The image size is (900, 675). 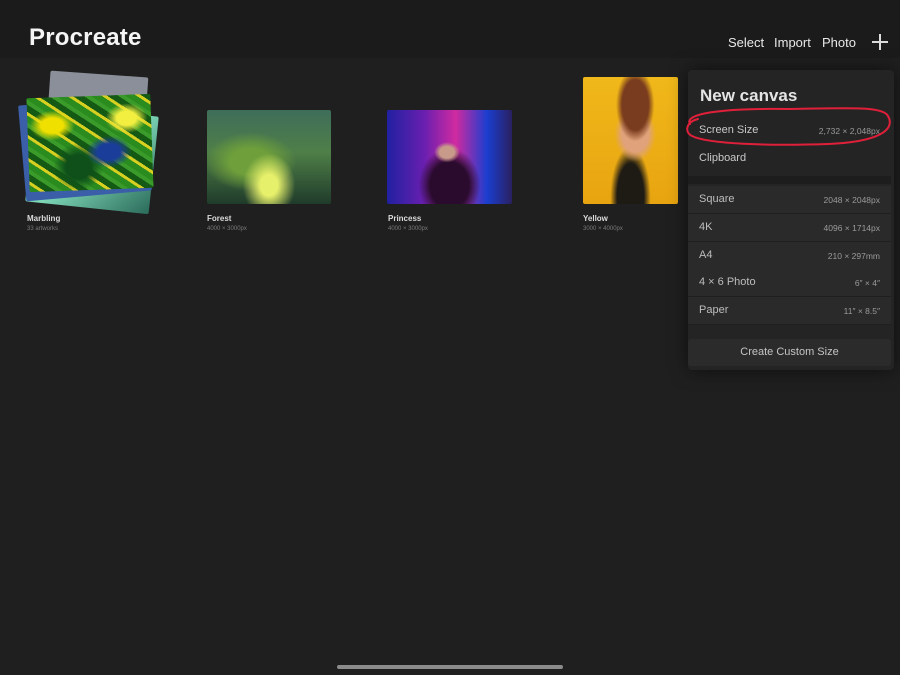 What do you see at coordinates (789, 200) in the screenshot?
I see `canvas-preset-square: Square 2048 × 2048px` at bounding box center [789, 200].